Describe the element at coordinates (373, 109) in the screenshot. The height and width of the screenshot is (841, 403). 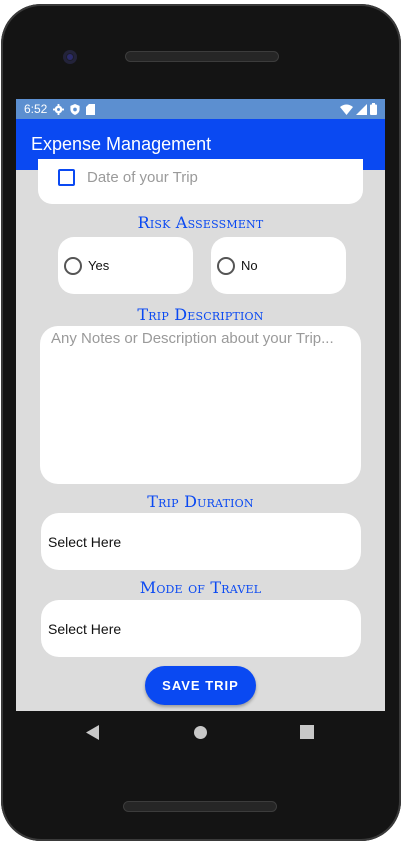
I see `battery-icon` at that location.